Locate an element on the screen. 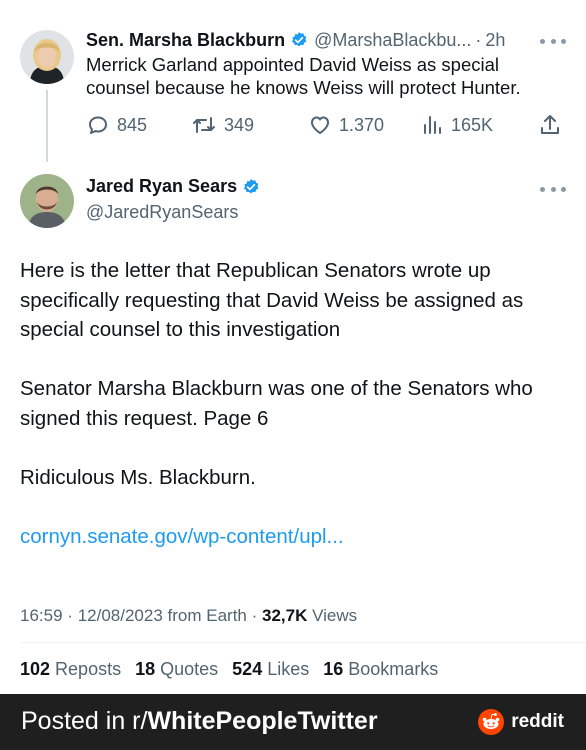 The width and height of the screenshot is (586, 750). reposts-count: 102 is located at coordinates (35, 669).